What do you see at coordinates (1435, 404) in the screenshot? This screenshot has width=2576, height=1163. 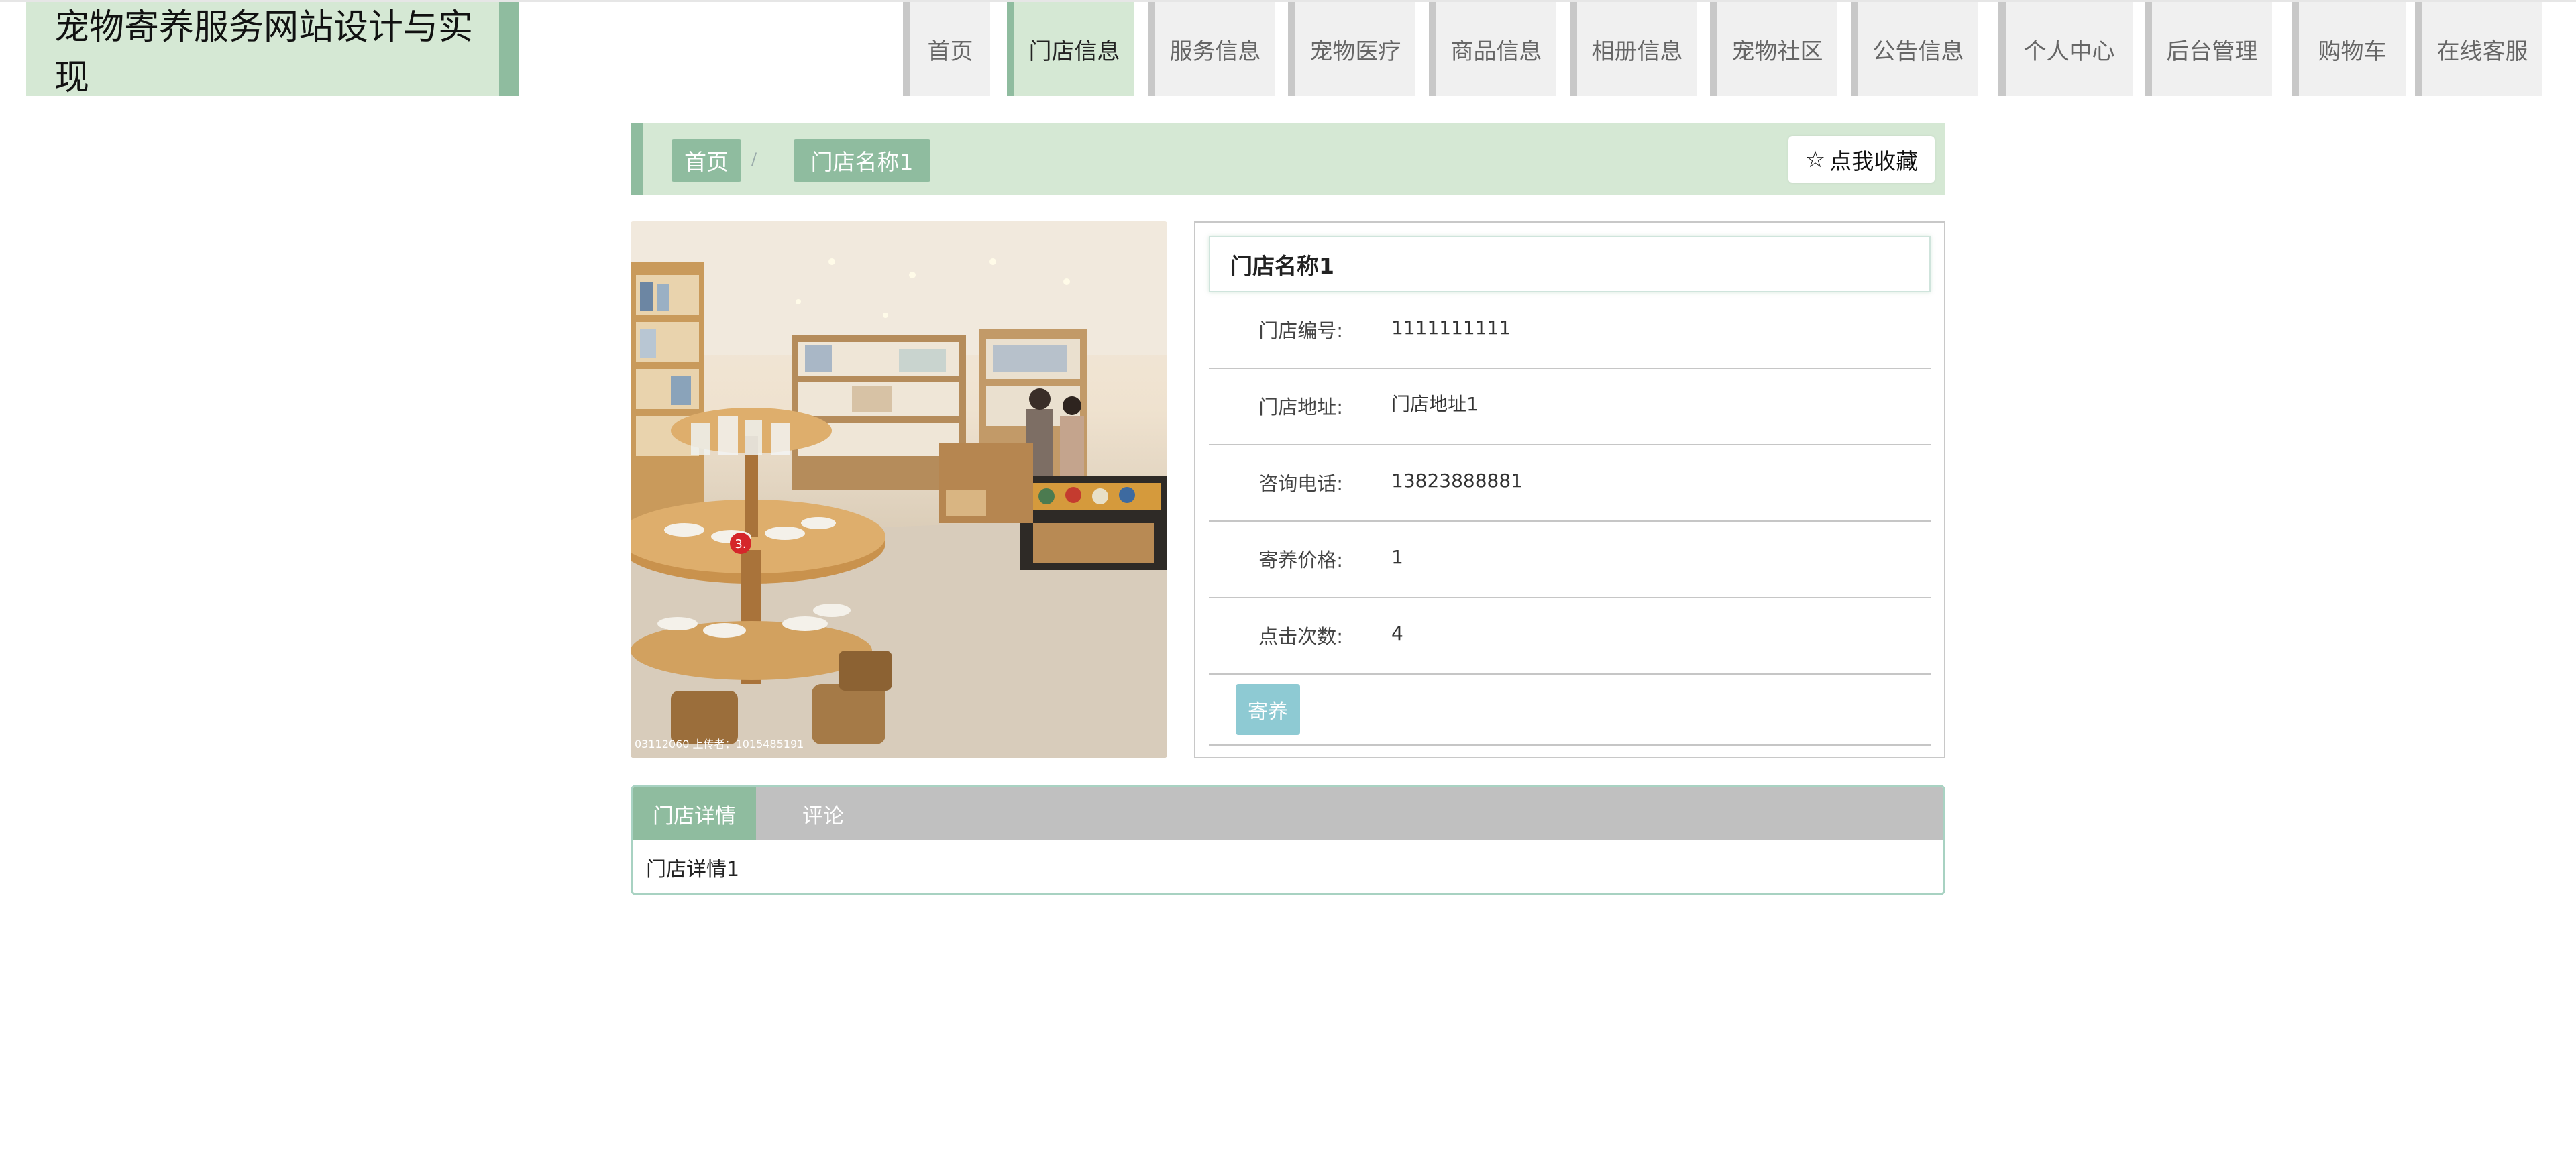 I see `field-value: 门店地址1` at bounding box center [1435, 404].